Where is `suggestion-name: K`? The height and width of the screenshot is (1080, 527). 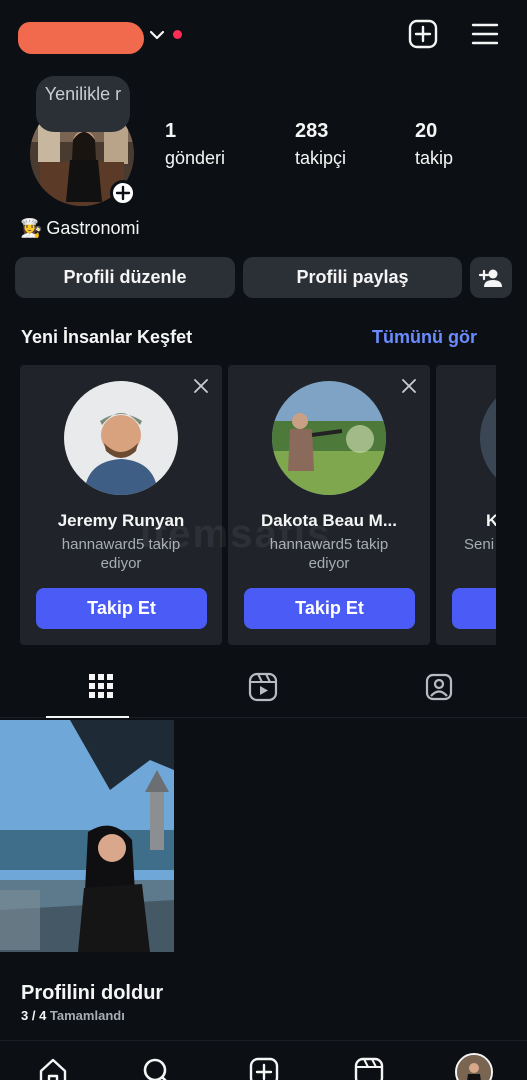 suggestion-name: K is located at coordinates (491, 521).